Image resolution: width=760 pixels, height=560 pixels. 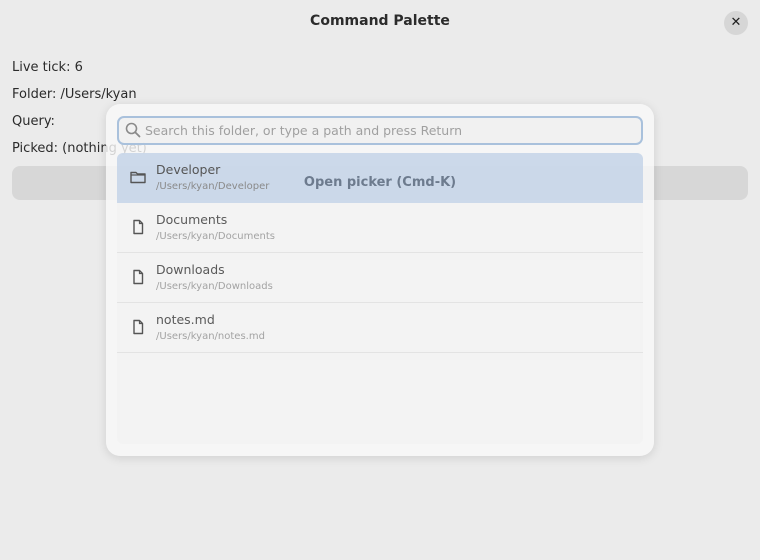 What do you see at coordinates (190, 269) in the screenshot?
I see `list-item-name: Downloads` at bounding box center [190, 269].